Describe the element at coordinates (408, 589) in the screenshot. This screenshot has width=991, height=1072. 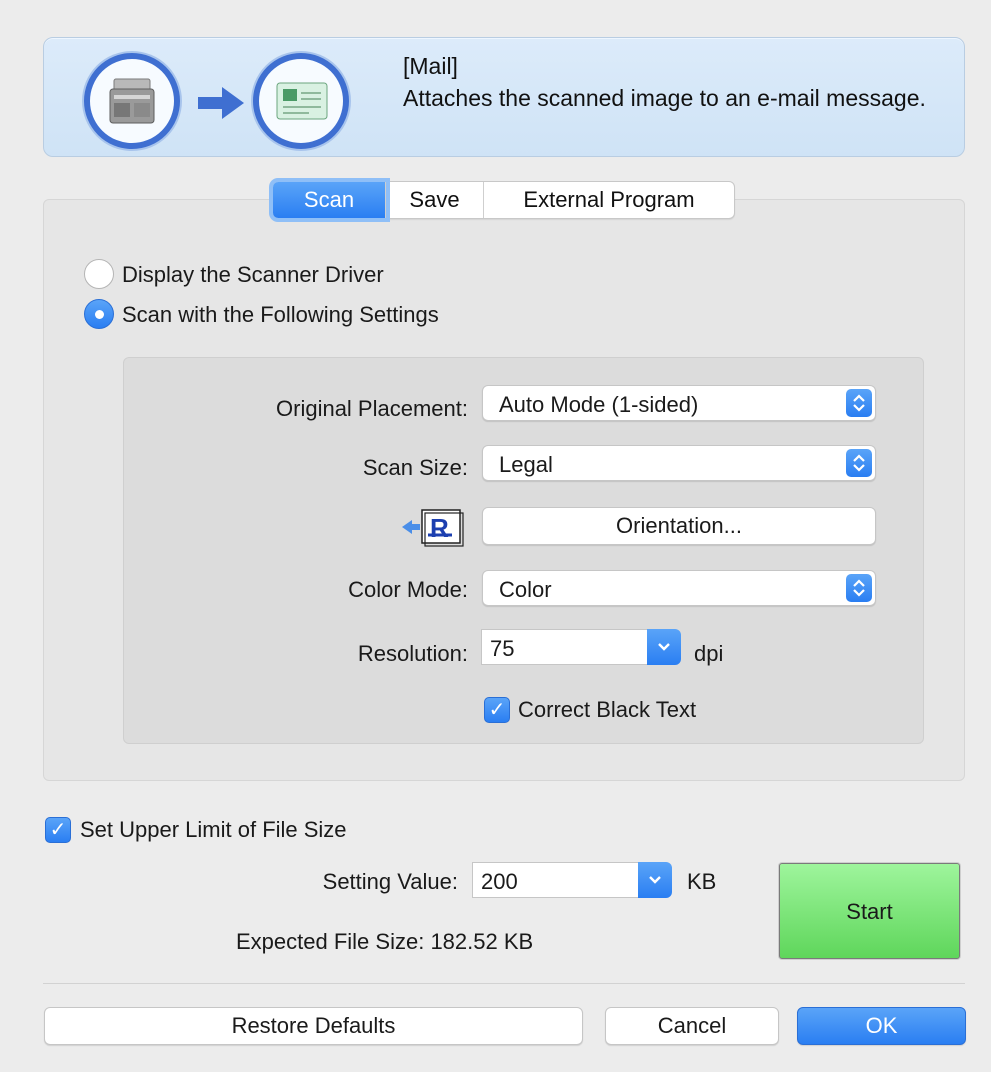
I see `color-mode-label: Color Mode:` at that location.